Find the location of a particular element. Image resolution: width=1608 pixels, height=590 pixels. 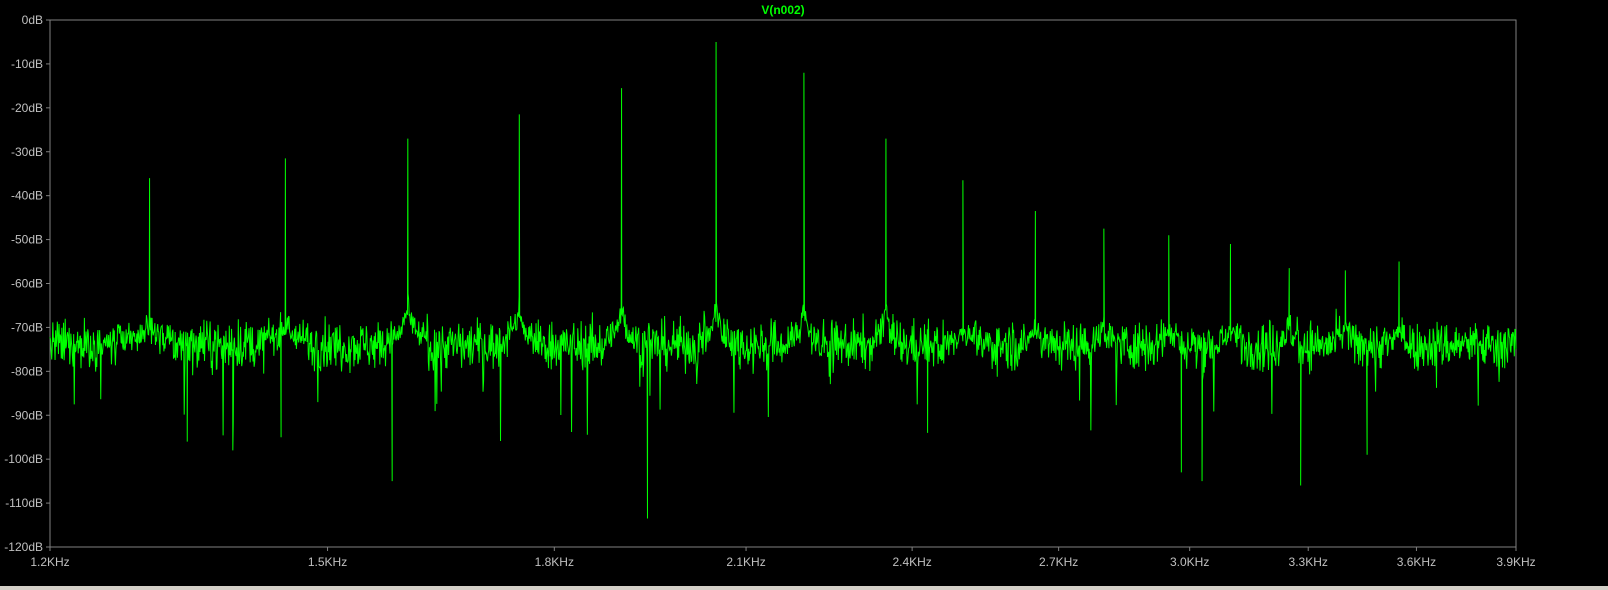

x-tick-label: 3.6KHz is located at coordinates (1416, 562).